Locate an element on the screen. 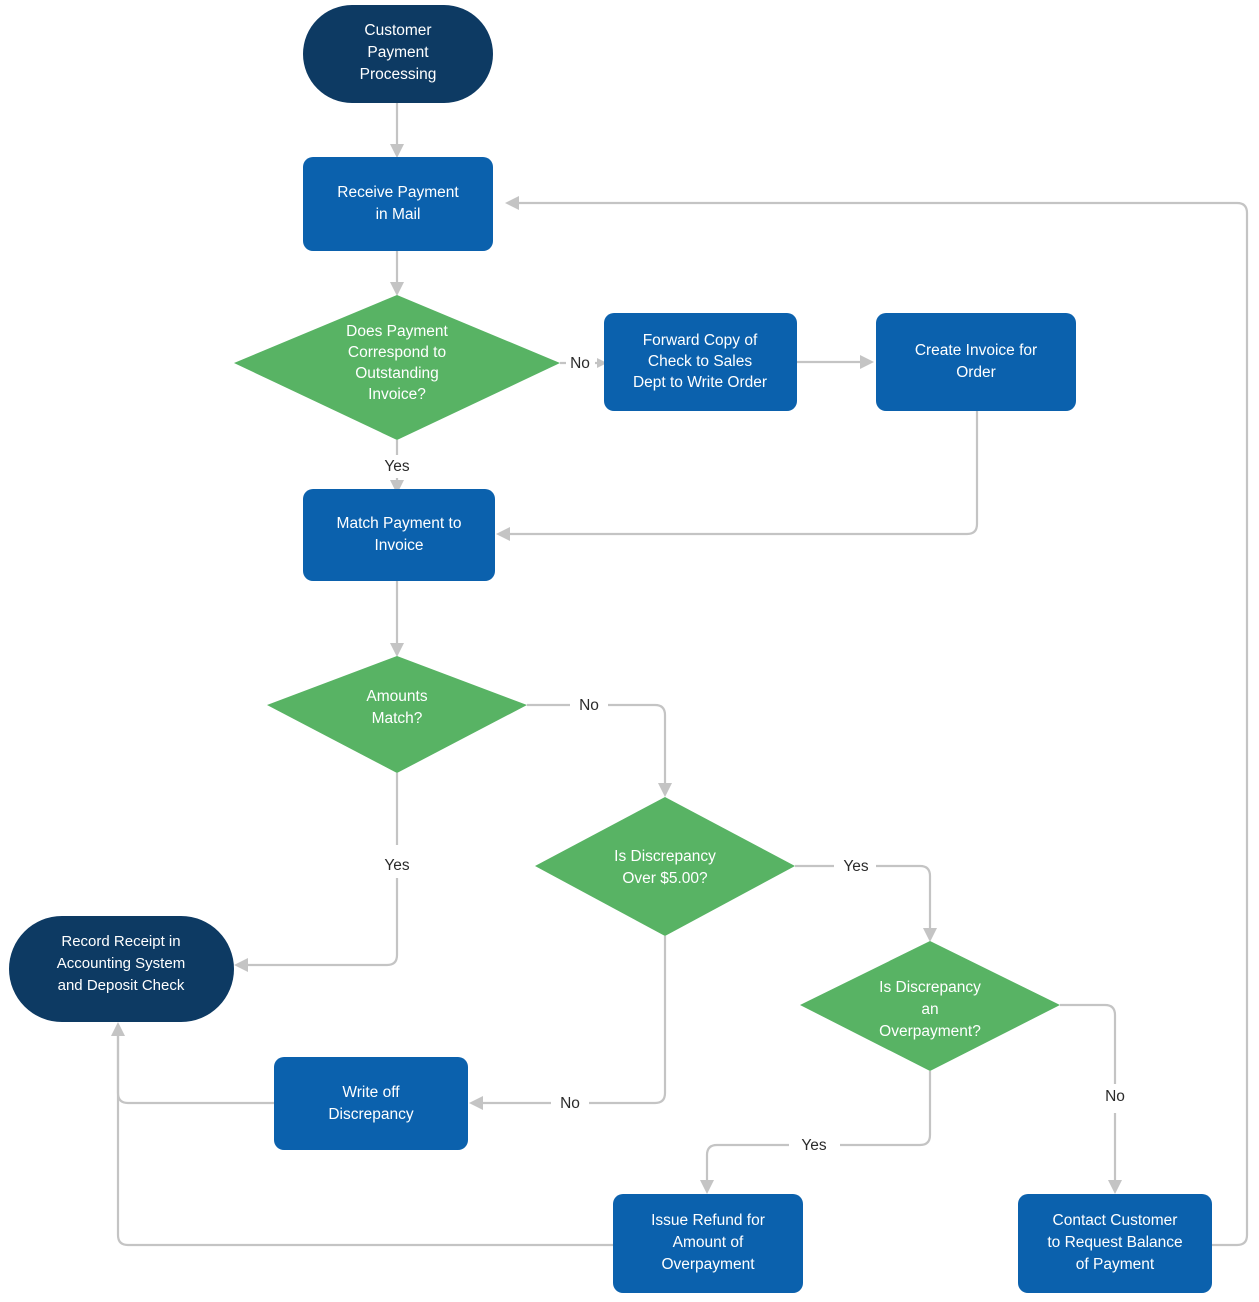 The height and width of the screenshot is (1302, 1259). node-discrepancy-overpayment: Is Discrepancy an Overpayment? is located at coordinates (930, 1006).